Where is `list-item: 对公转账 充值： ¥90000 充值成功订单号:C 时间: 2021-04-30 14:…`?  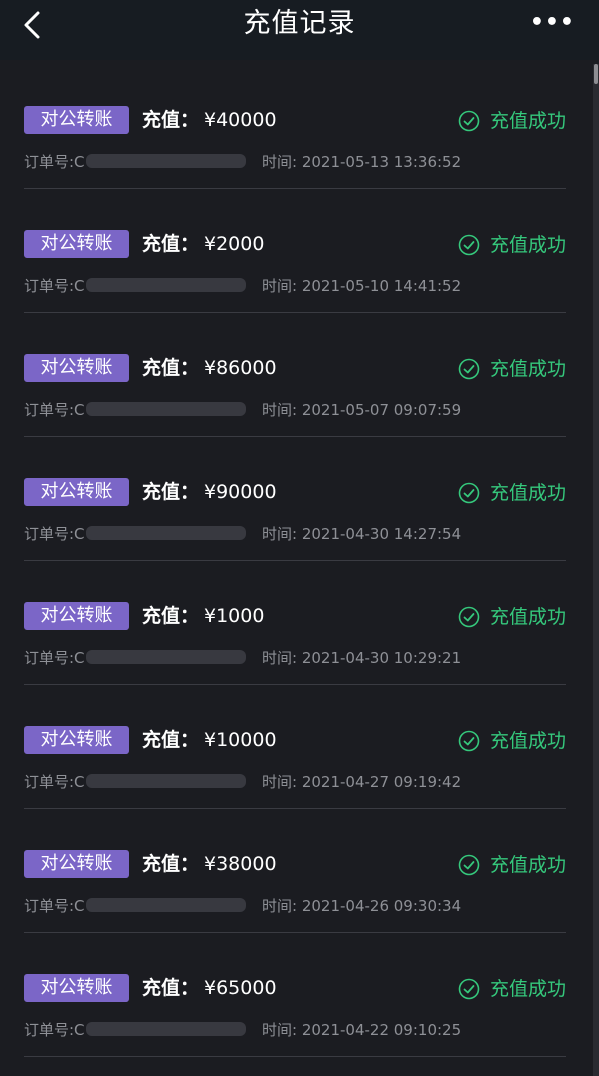
list-item: 对公转账 充值： ¥90000 充值成功订单号:C 时间: 2021-04-30 14:… is located at coordinates (295, 498).